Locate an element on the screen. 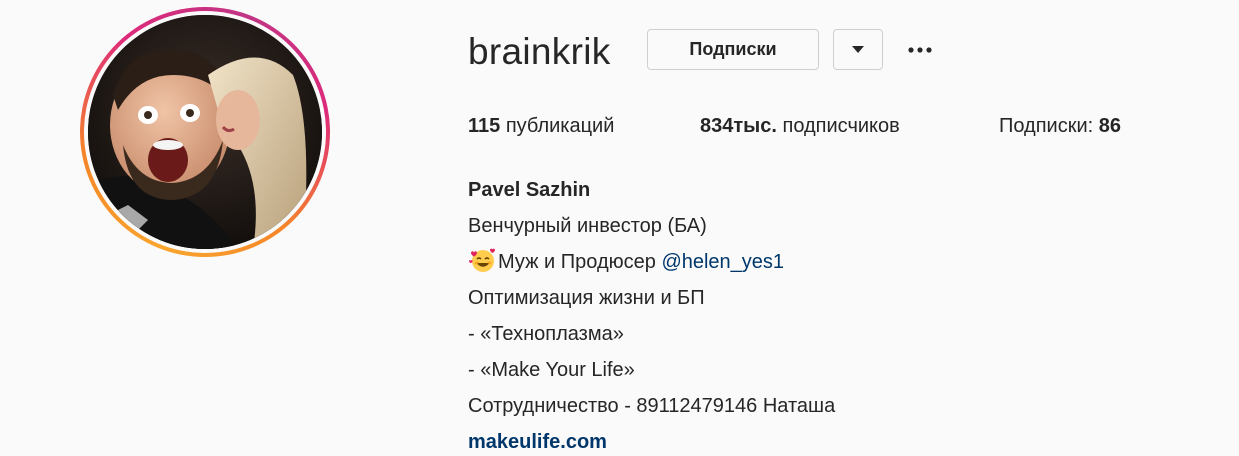 The height and width of the screenshot is (456, 1239). bio-line-5: - «Make Your Life» is located at coordinates (551, 370).